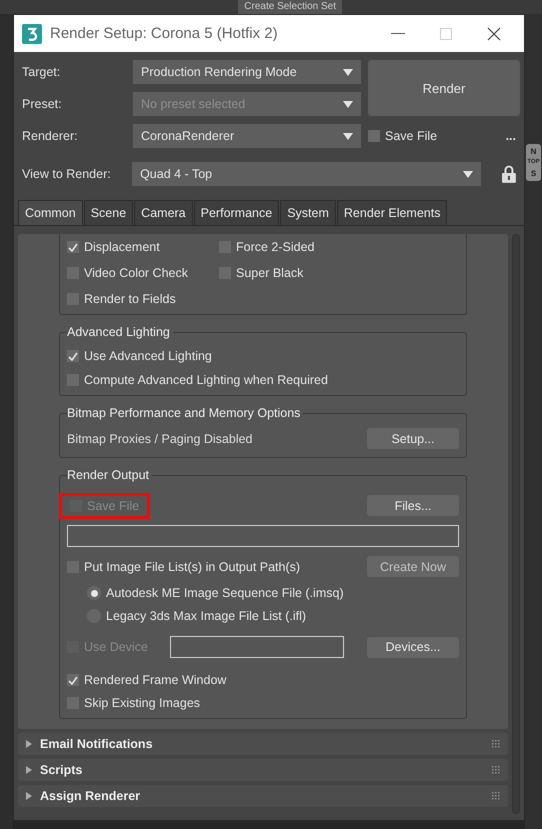 Image resolution: width=542 pixels, height=829 pixels. I want to click on render-button: Render, so click(444, 88).